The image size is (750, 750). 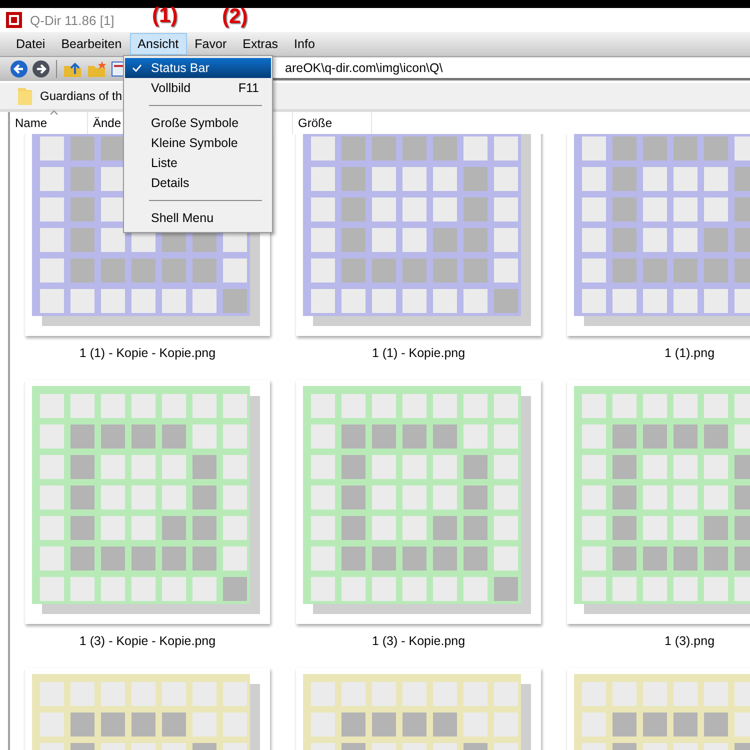 I want to click on forward-icon, so click(x=41, y=69).